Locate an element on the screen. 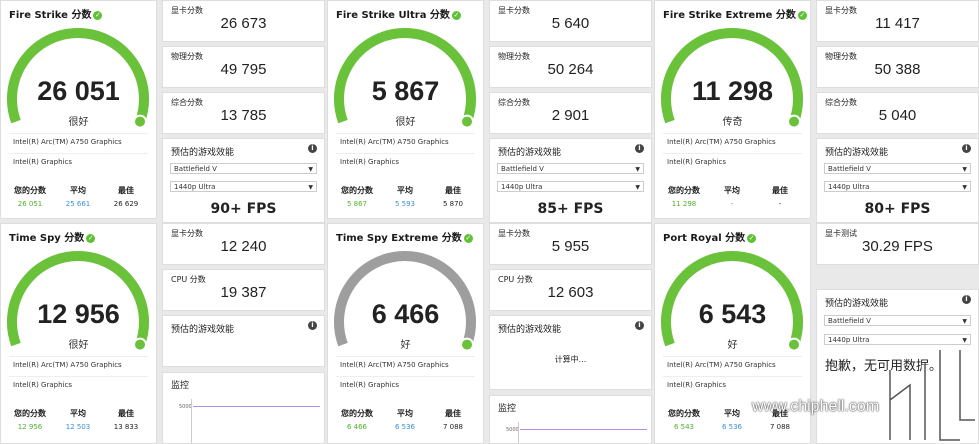 Image resolution: width=979 pixels, height=444 pixels. sub-score-value: 2 901 is located at coordinates (570, 115).